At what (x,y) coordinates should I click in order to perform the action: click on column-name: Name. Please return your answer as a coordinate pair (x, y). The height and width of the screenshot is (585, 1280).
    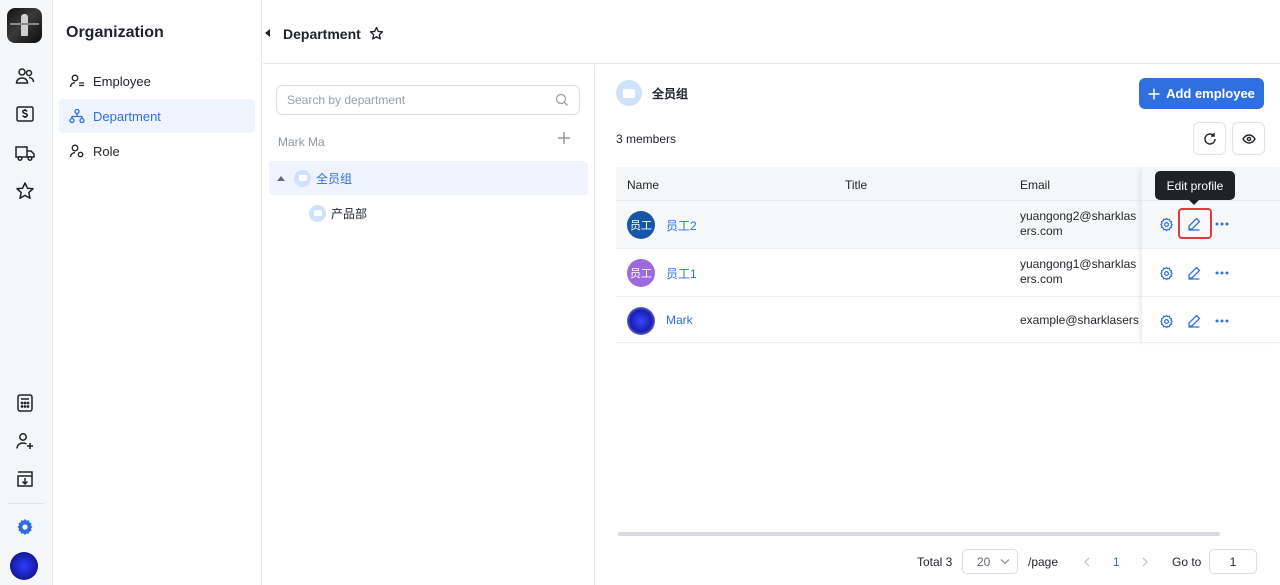
    Looking at the image, I should click on (643, 185).